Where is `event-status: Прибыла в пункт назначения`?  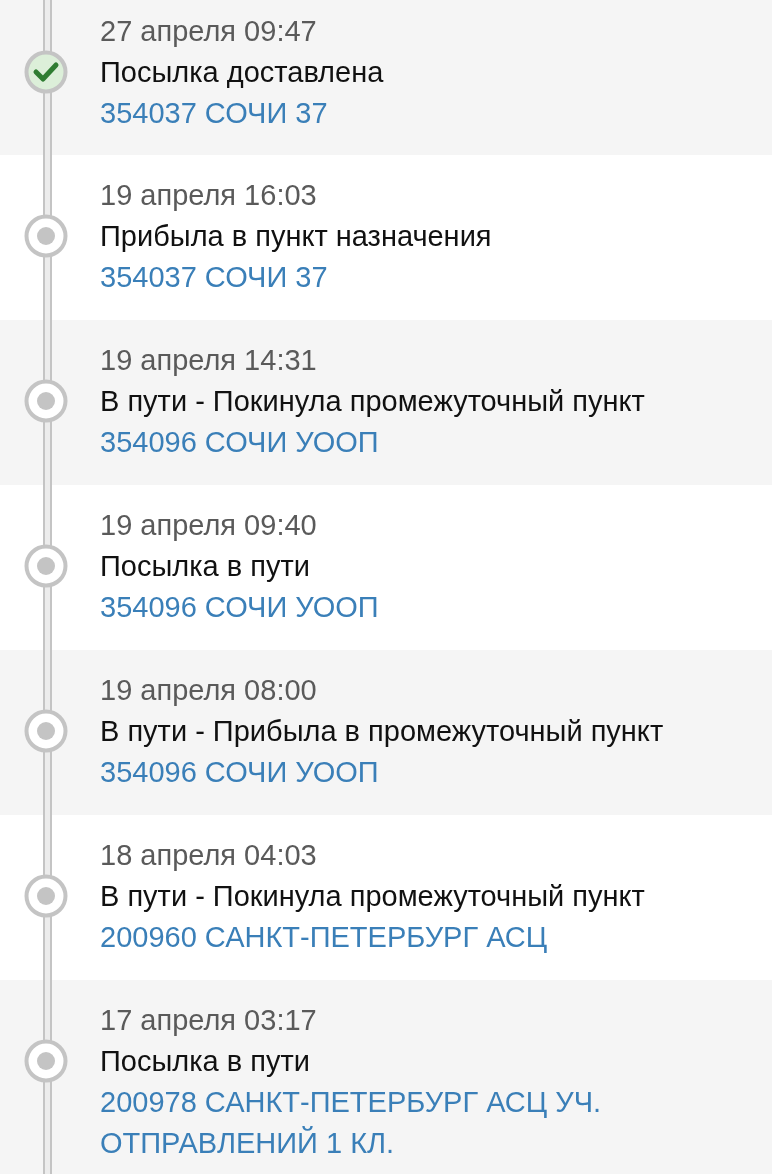
event-status: Прибыла в пункт назначения is located at coordinates (296, 236).